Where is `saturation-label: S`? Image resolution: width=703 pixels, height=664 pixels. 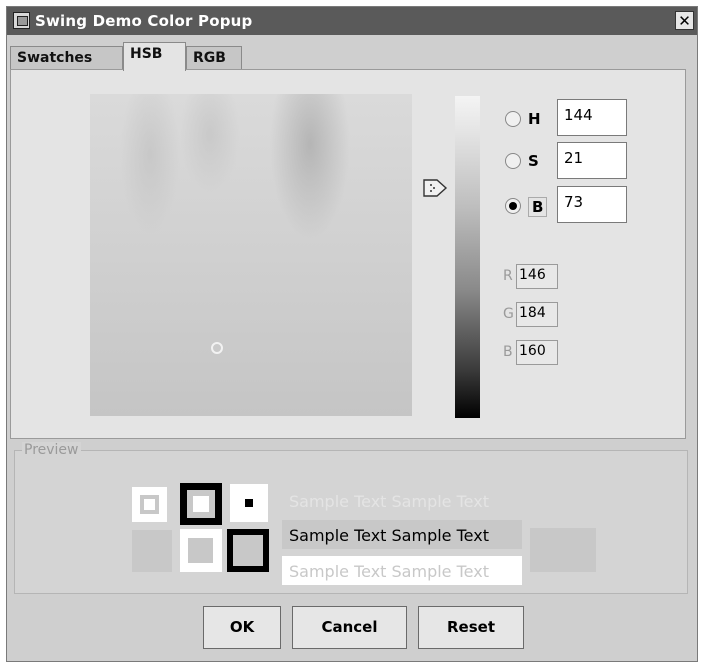
saturation-label: S is located at coordinates (533, 161).